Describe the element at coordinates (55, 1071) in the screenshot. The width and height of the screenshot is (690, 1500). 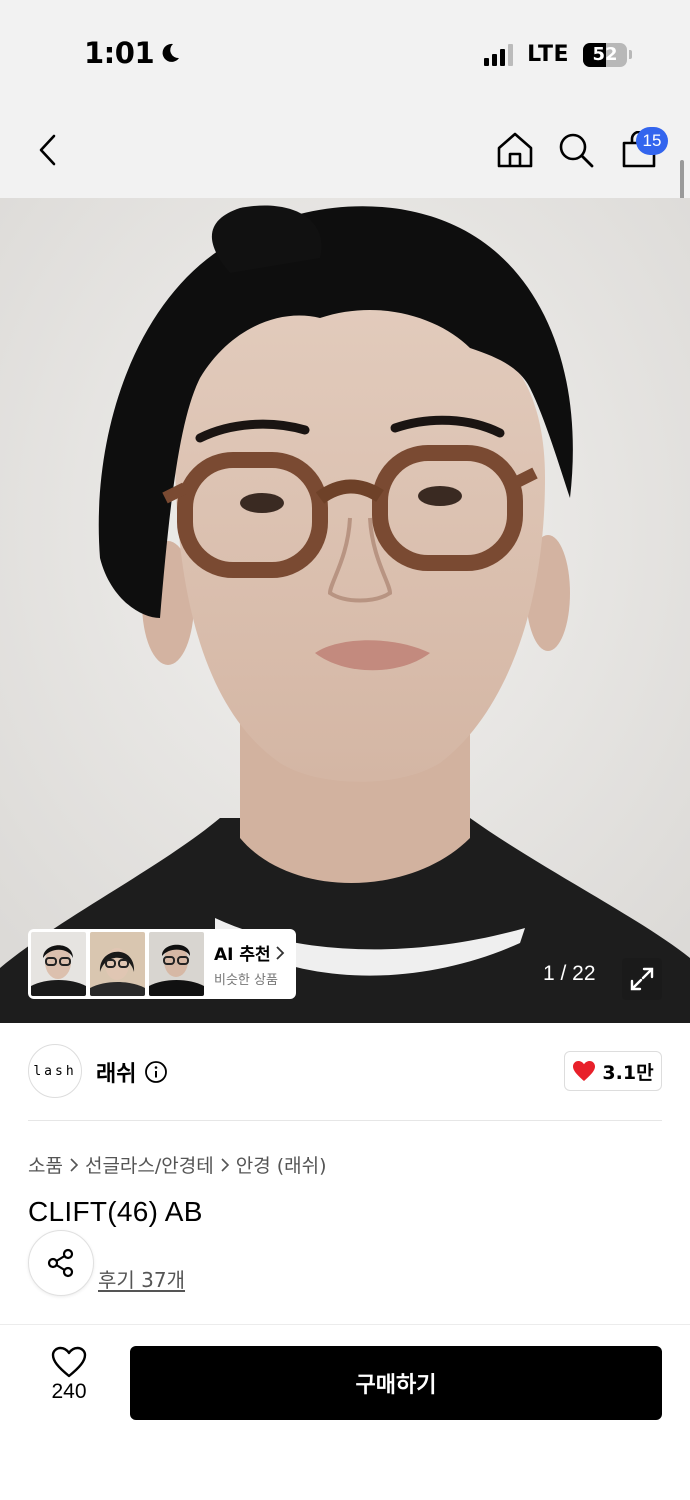
I see `brand-logo: lash` at that location.